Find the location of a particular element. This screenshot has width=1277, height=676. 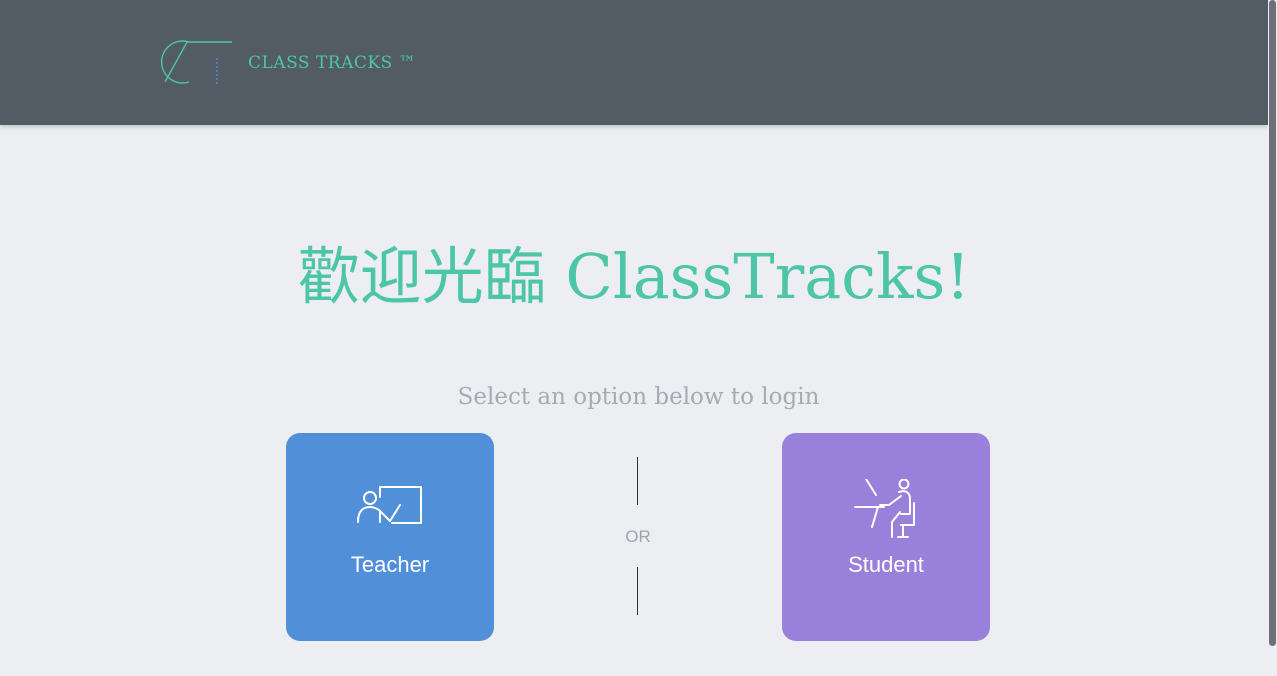

teacher-label: Teacher is located at coordinates (390, 564).